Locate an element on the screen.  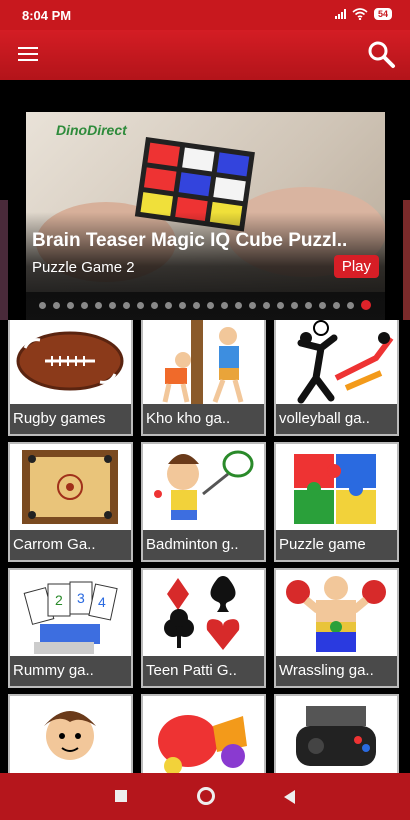
puzzle-icon is located at coordinates (335, 489).